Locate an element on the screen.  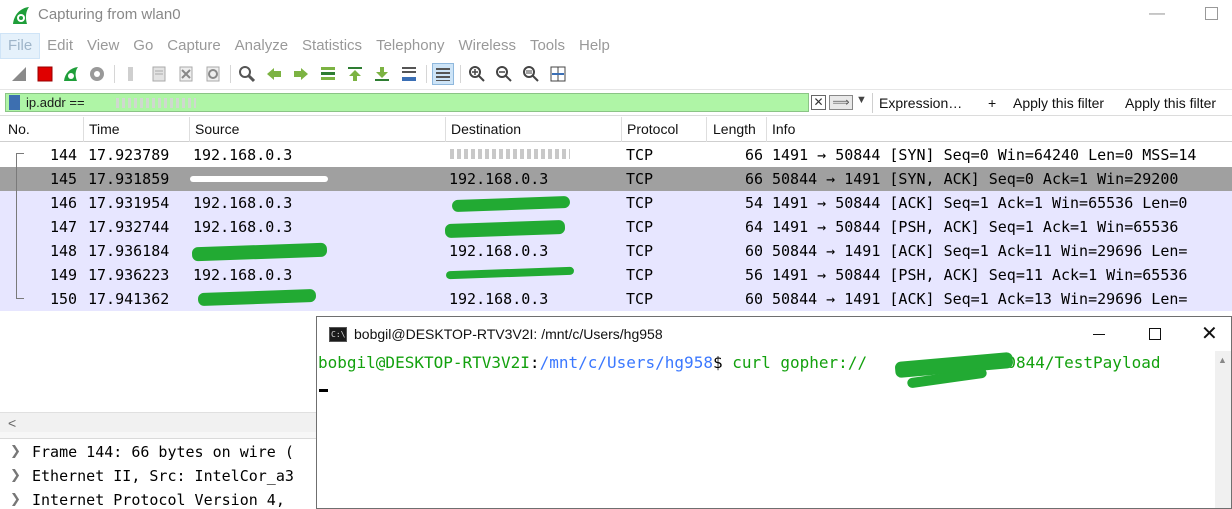
restart-capture-icon is located at coordinates (71, 74).